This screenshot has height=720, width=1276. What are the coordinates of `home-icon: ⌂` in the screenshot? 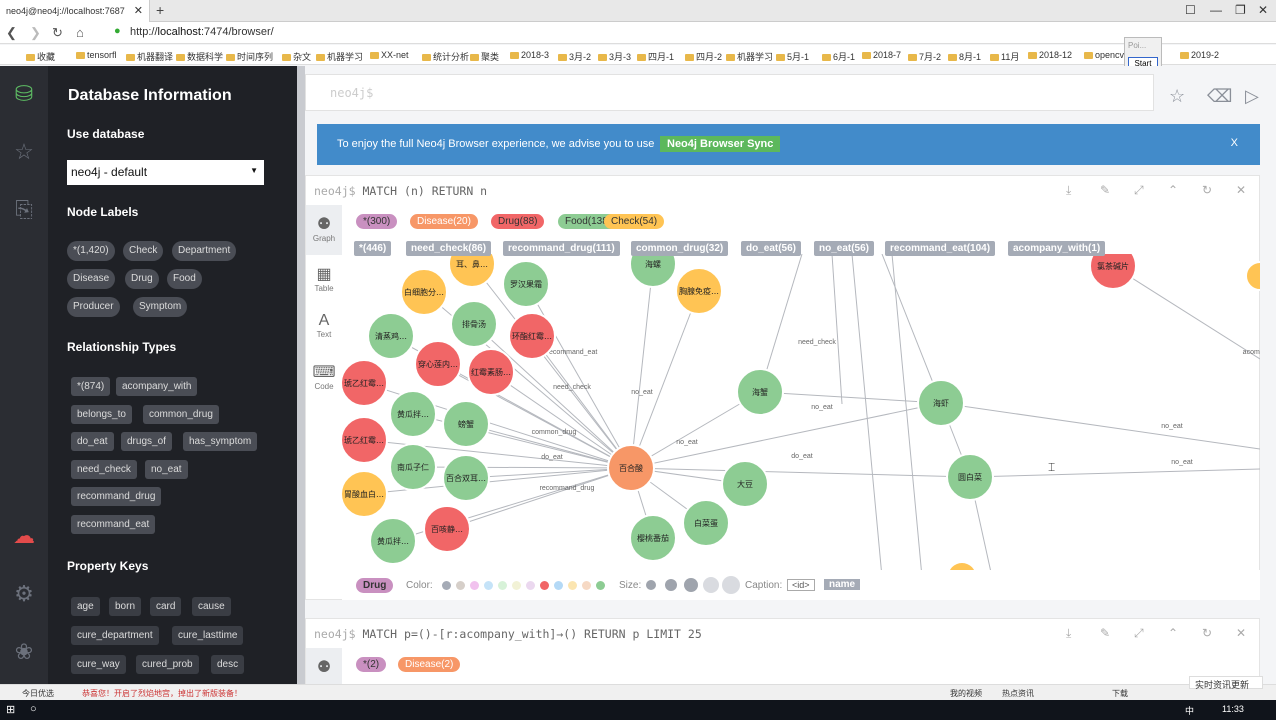 It's located at (80, 32).